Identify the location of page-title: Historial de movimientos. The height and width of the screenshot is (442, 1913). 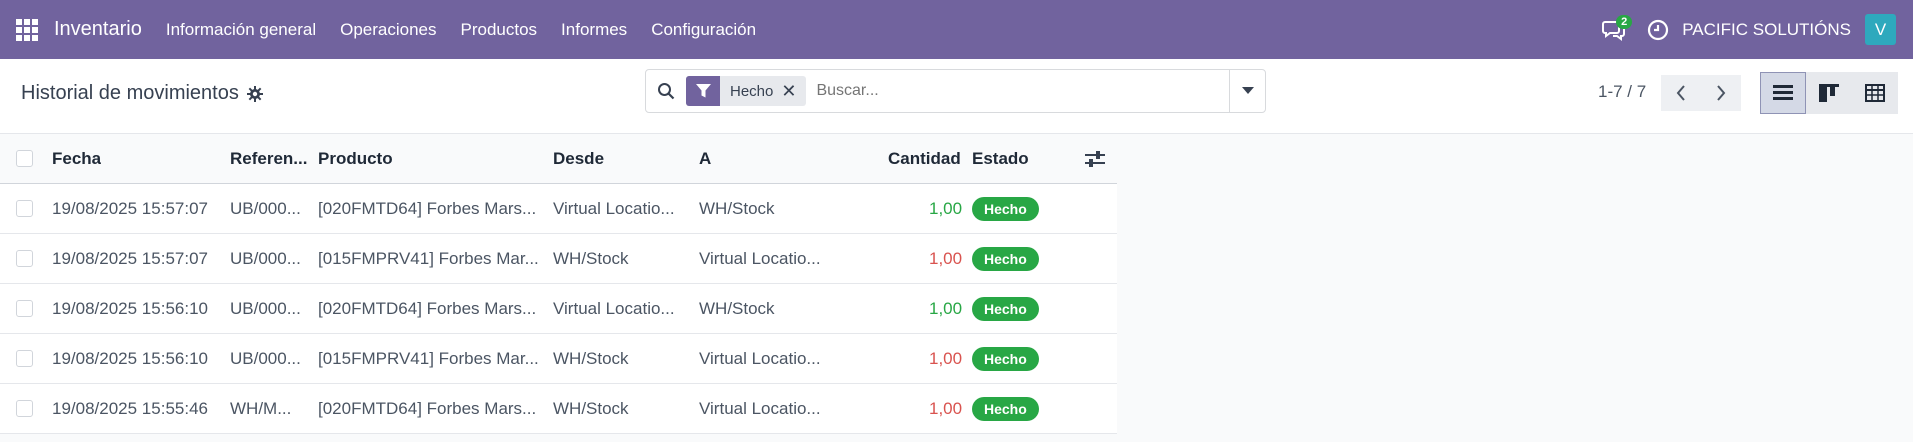
(142, 93).